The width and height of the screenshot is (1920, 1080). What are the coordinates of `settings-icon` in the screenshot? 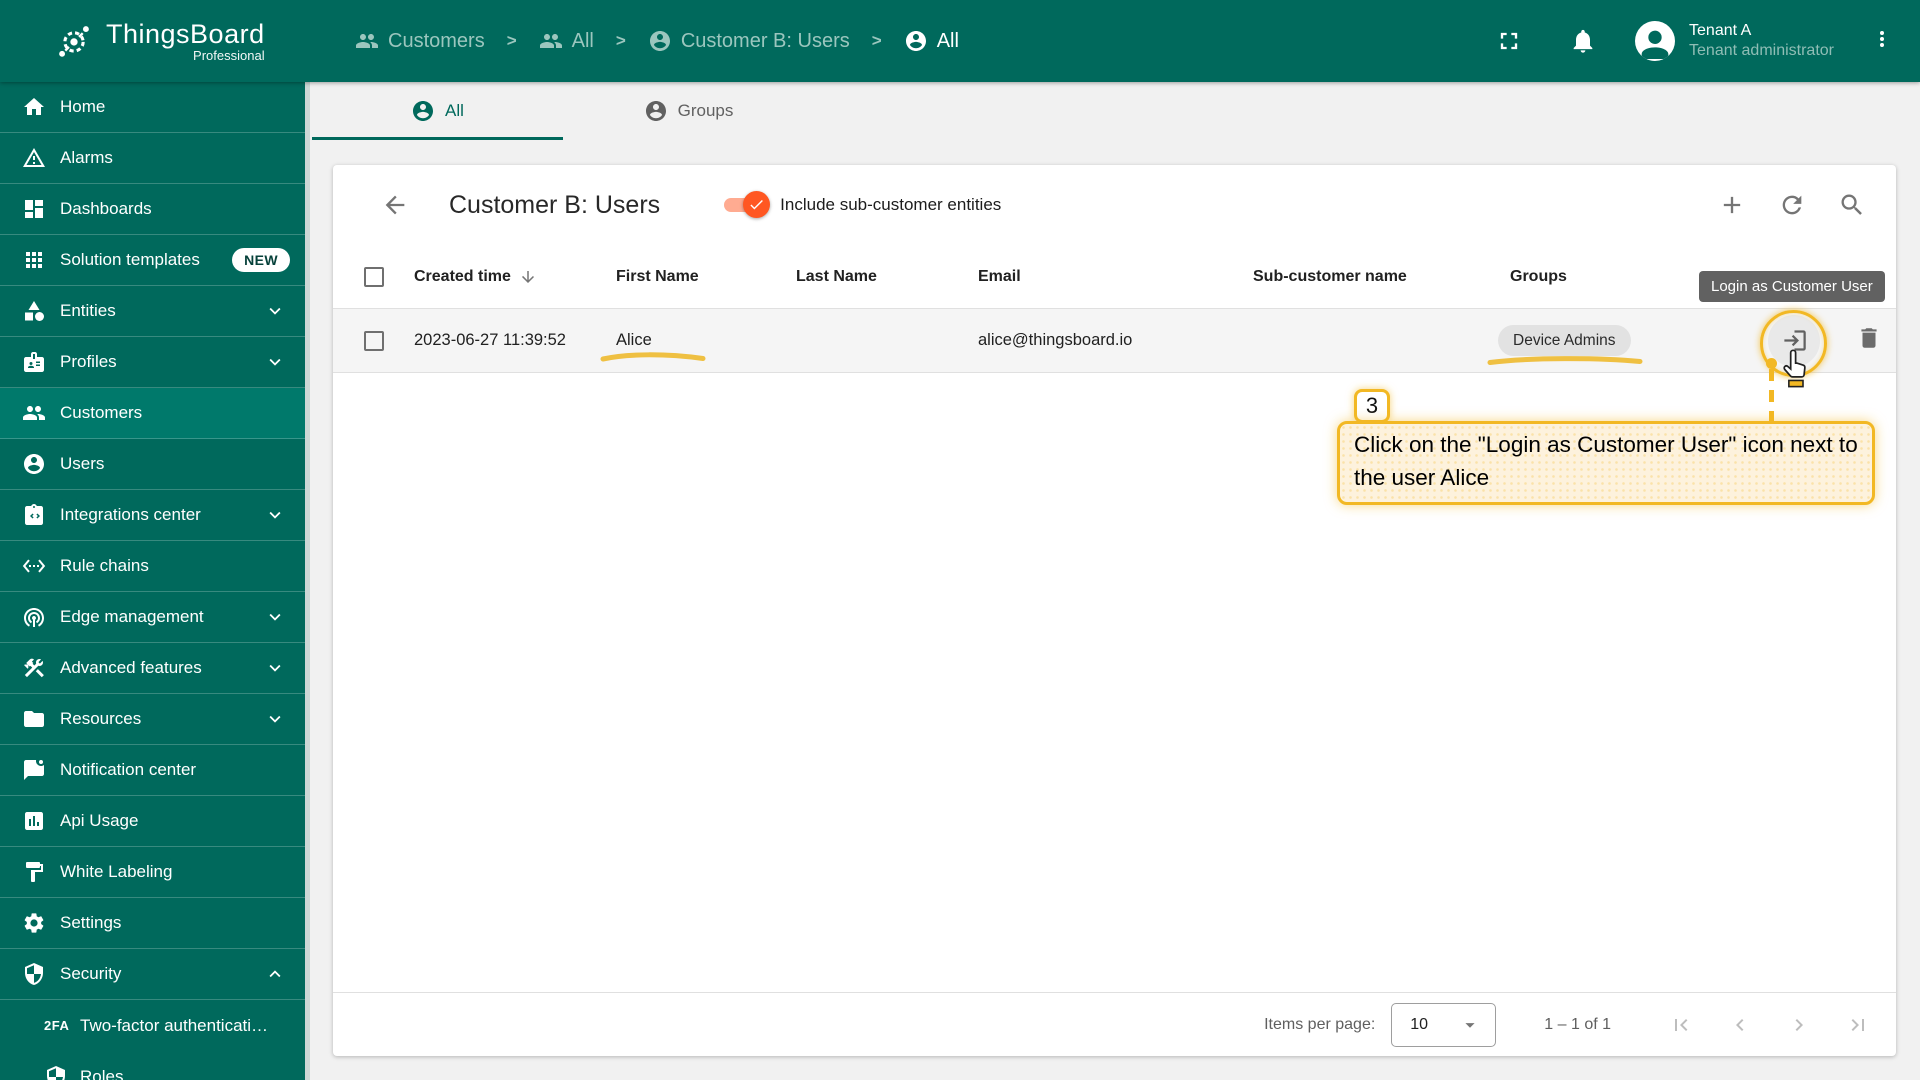 It's located at (34, 923).